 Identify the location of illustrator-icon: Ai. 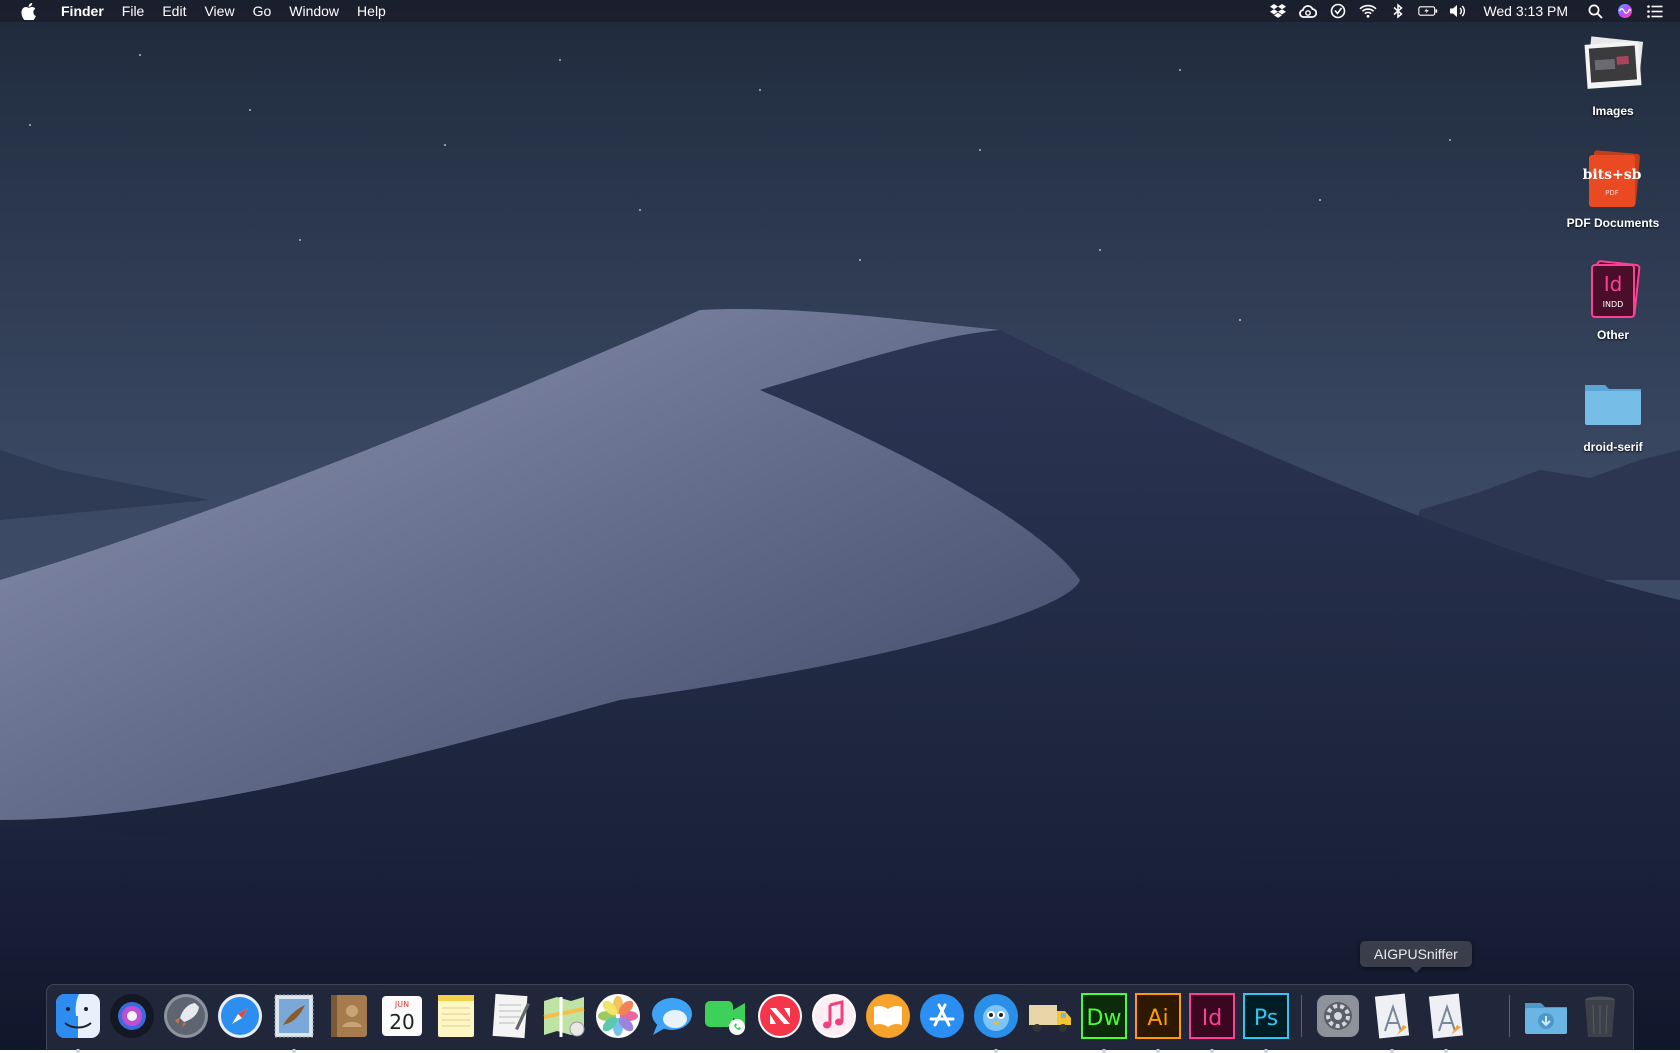
(1158, 1016).